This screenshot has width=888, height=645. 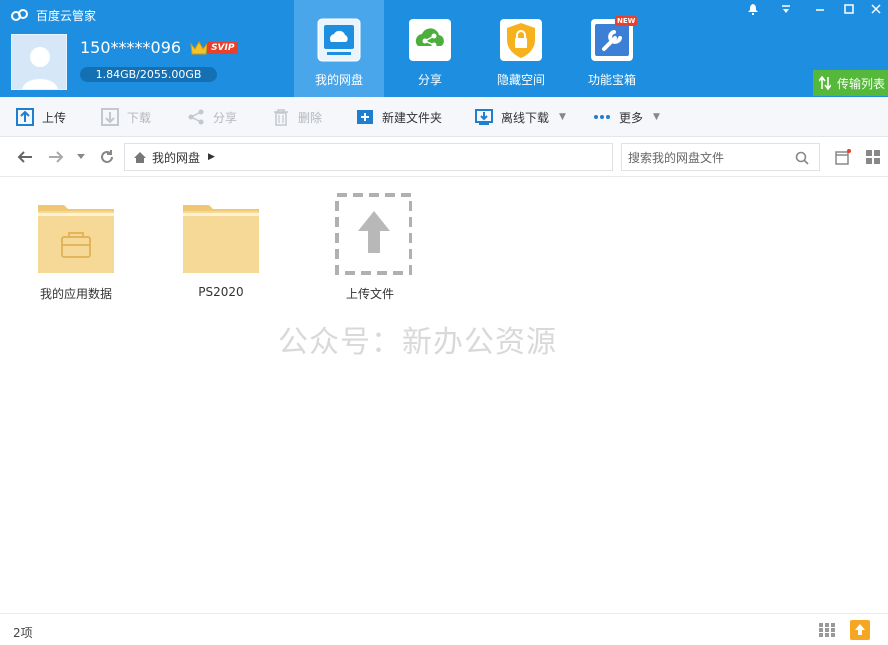 I want to click on address-bar: 我的网盘 ▶, so click(x=444, y=157).